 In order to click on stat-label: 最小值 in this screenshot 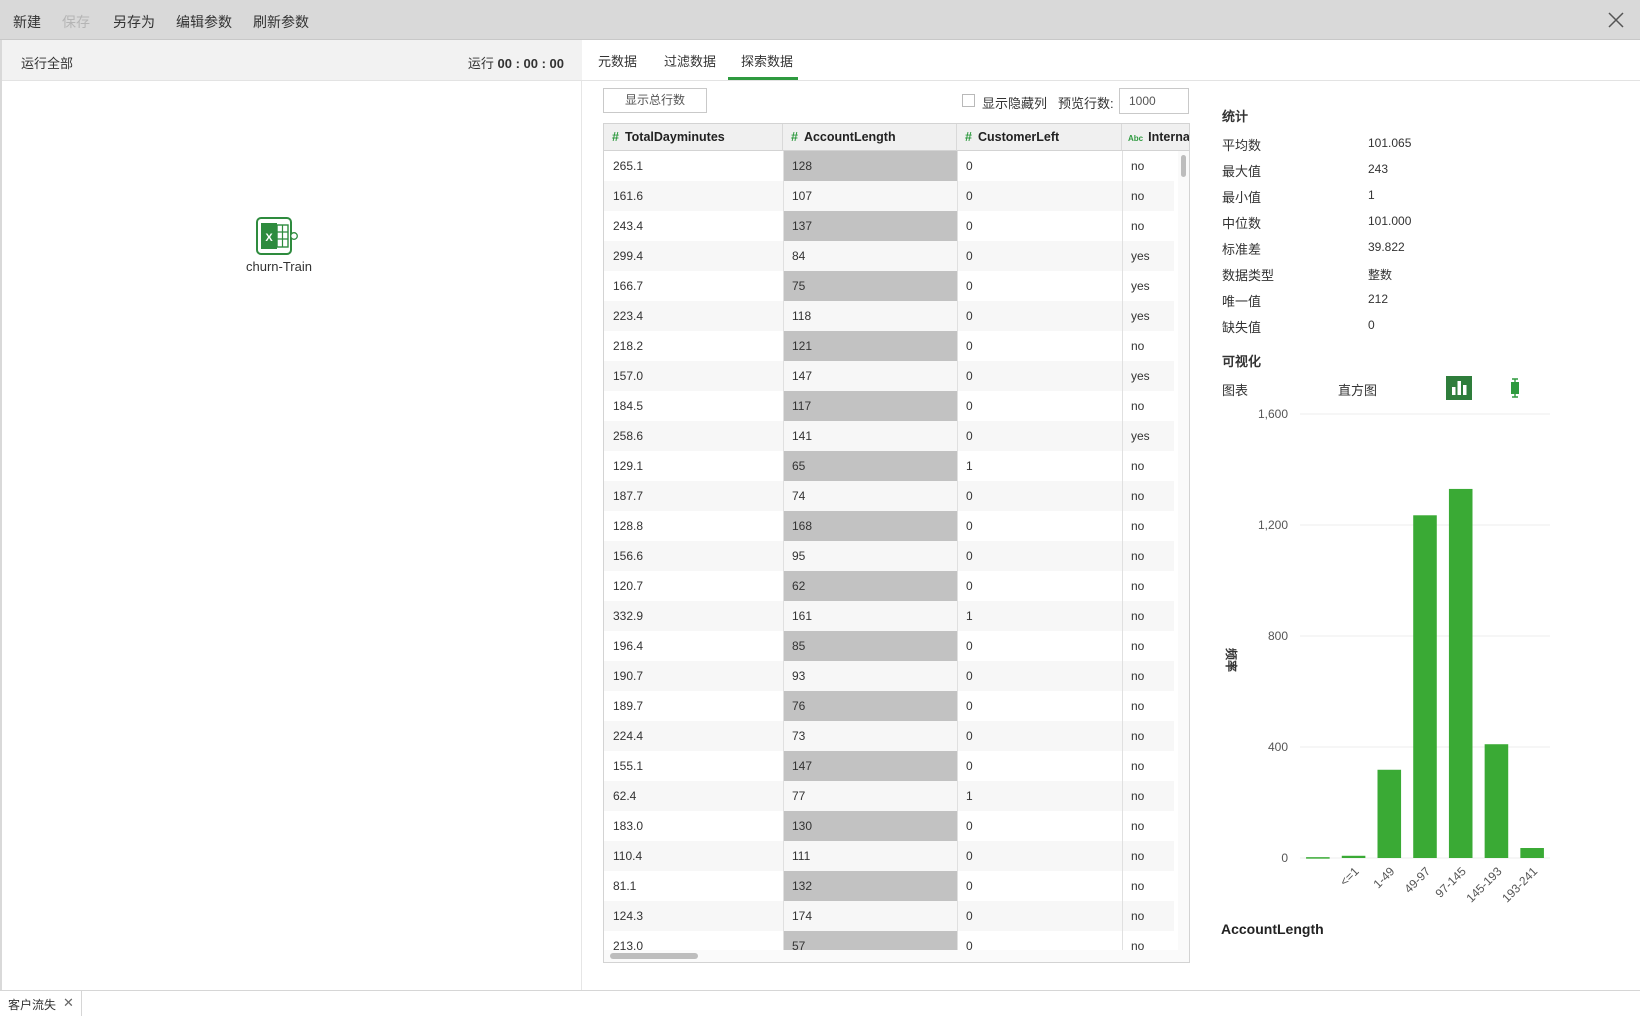, I will do `click(1242, 197)`.